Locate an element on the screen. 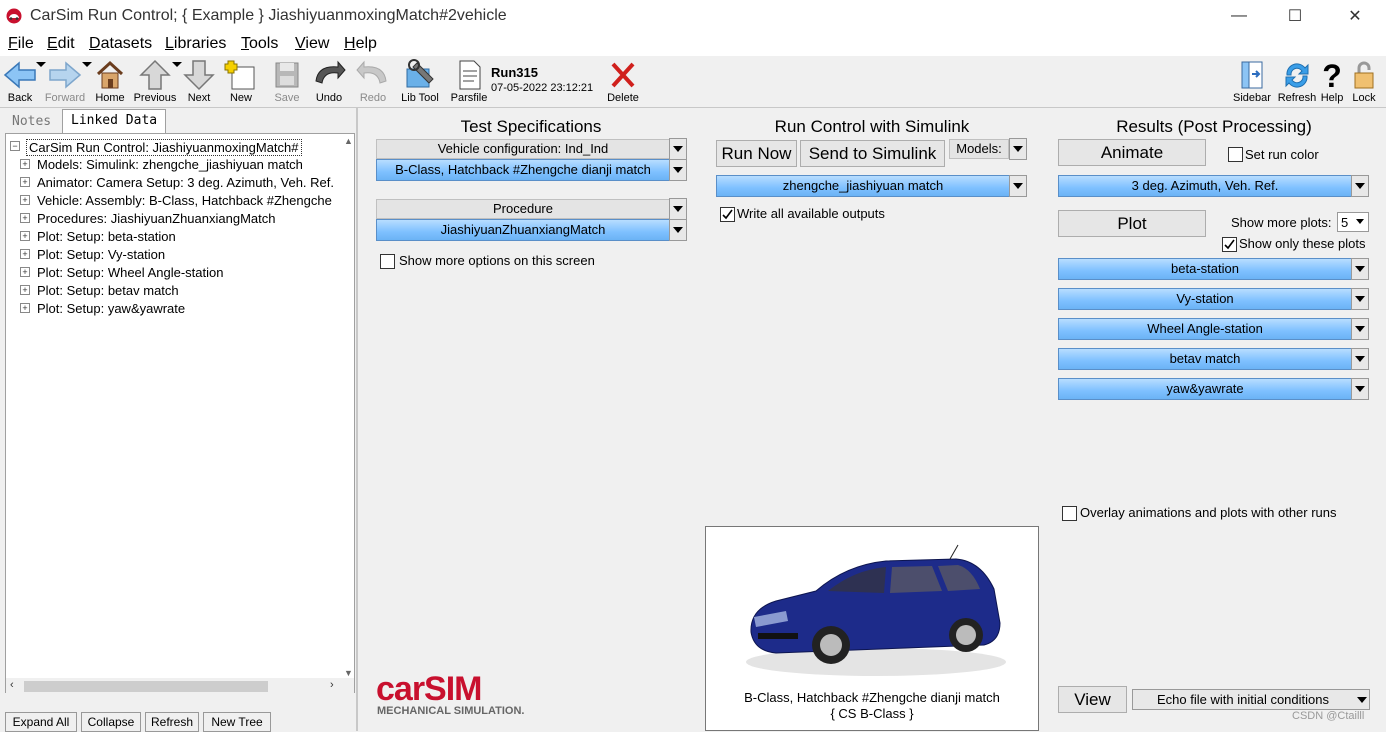  vehicle-dropdown-arrow-icon is located at coordinates (678, 170).